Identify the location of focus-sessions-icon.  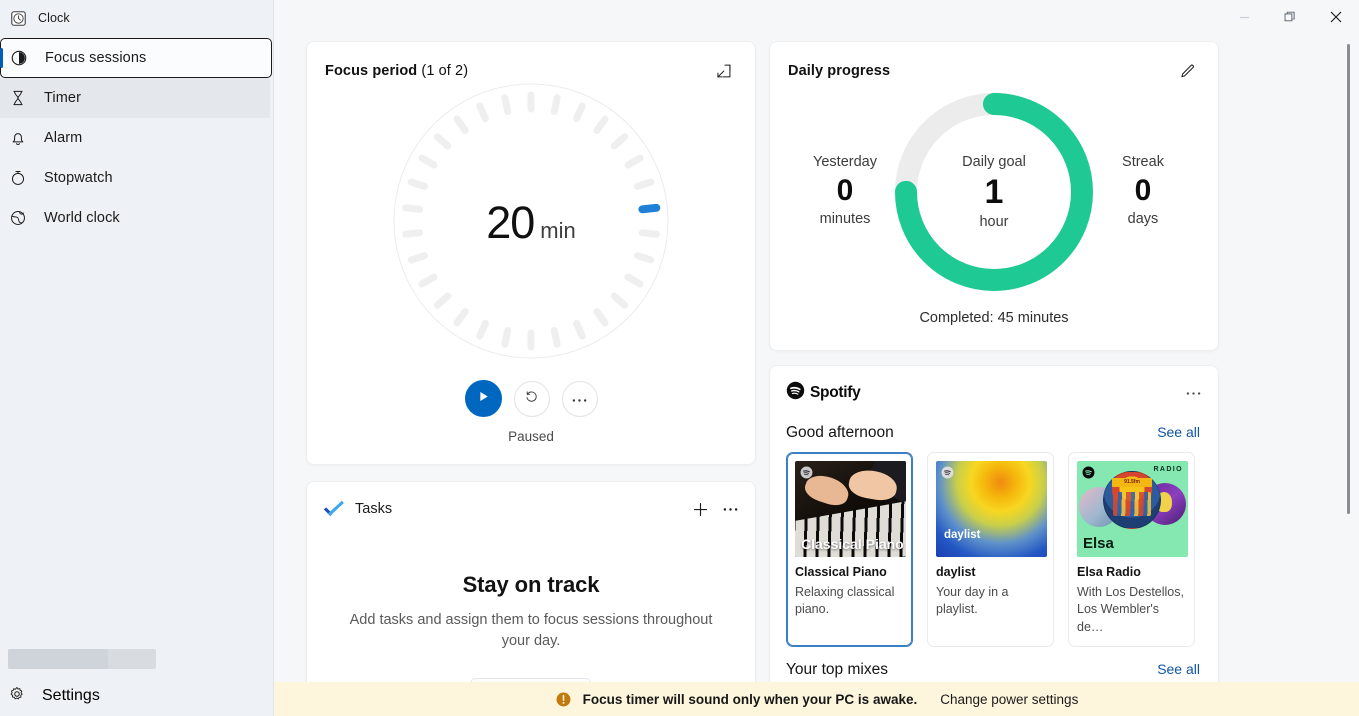
(19, 58).